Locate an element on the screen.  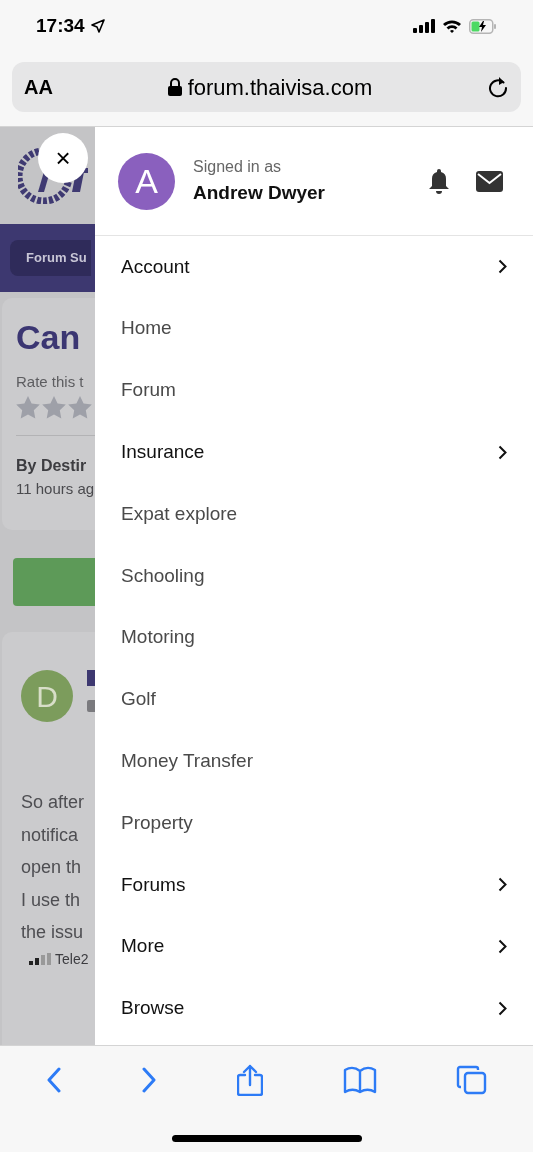
bell-icon is located at coordinates (439, 181).